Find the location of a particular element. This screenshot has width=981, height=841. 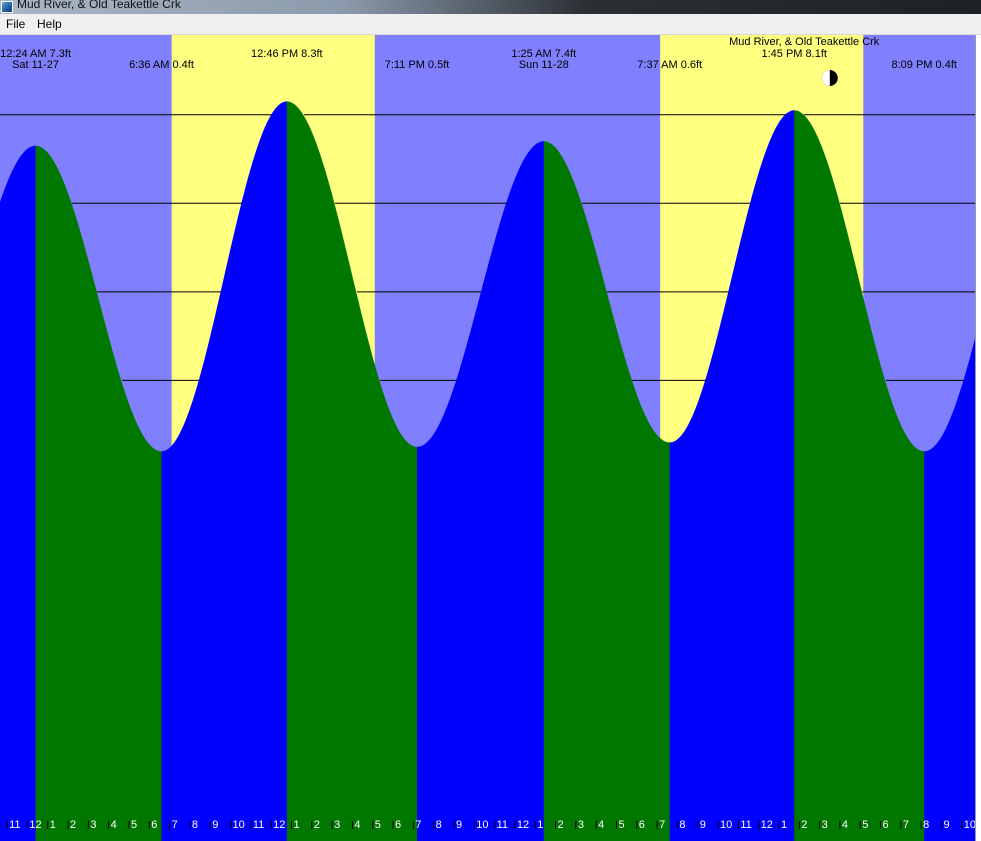

tide-label: 1:45 PM 8.1ft is located at coordinates (794, 54).